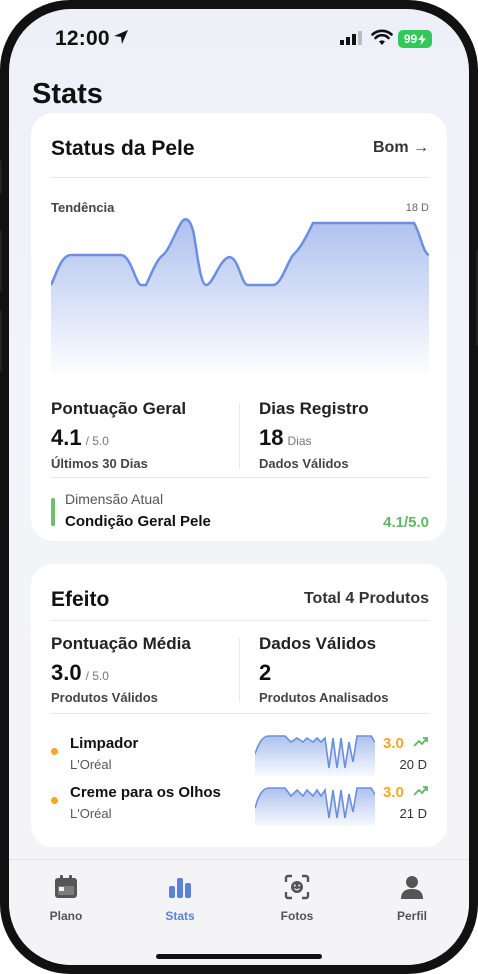 The width and height of the screenshot is (478, 974). I want to click on status-time: 12:00, so click(82, 38).